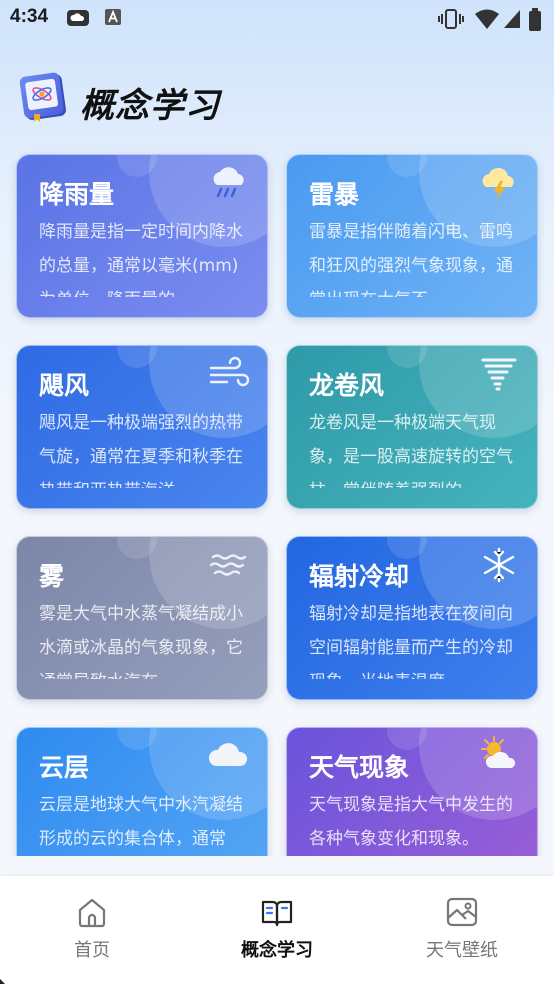 This screenshot has width=554, height=984. Describe the element at coordinates (498, 752) in the screenshot. I see `sun-cloud-icon` at that location.